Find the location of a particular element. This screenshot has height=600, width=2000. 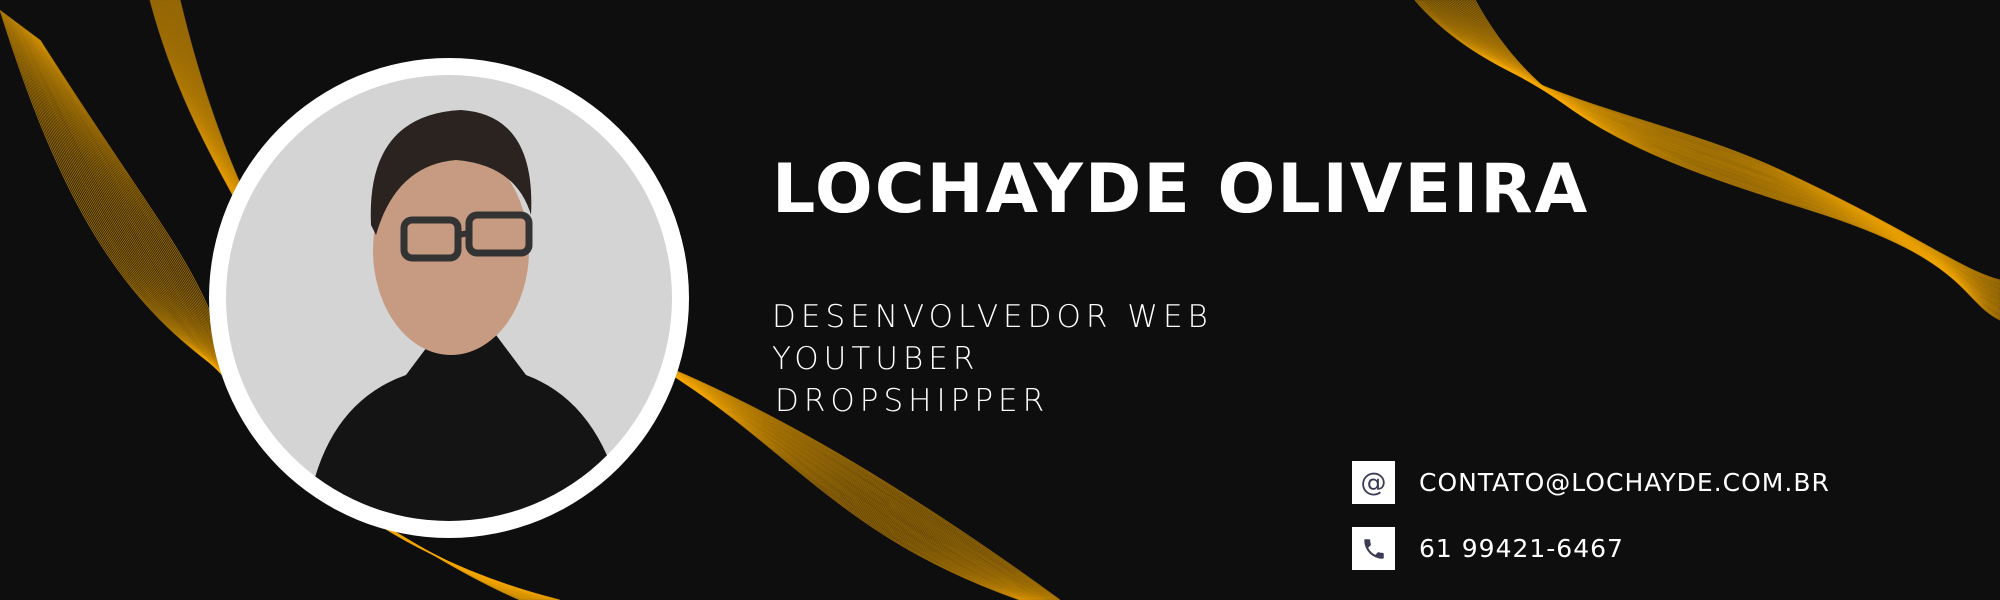

role-item: DESENVOLVEDOR WEB is located at coordinates (992, 317).